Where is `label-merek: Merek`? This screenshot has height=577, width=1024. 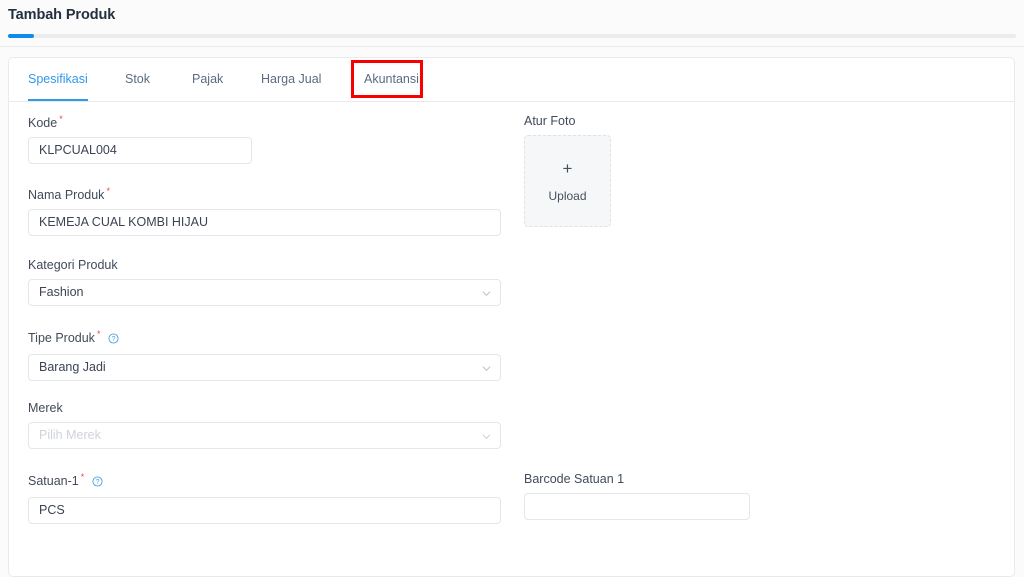
label-merek: Merek is located at coordinates (45, 408).